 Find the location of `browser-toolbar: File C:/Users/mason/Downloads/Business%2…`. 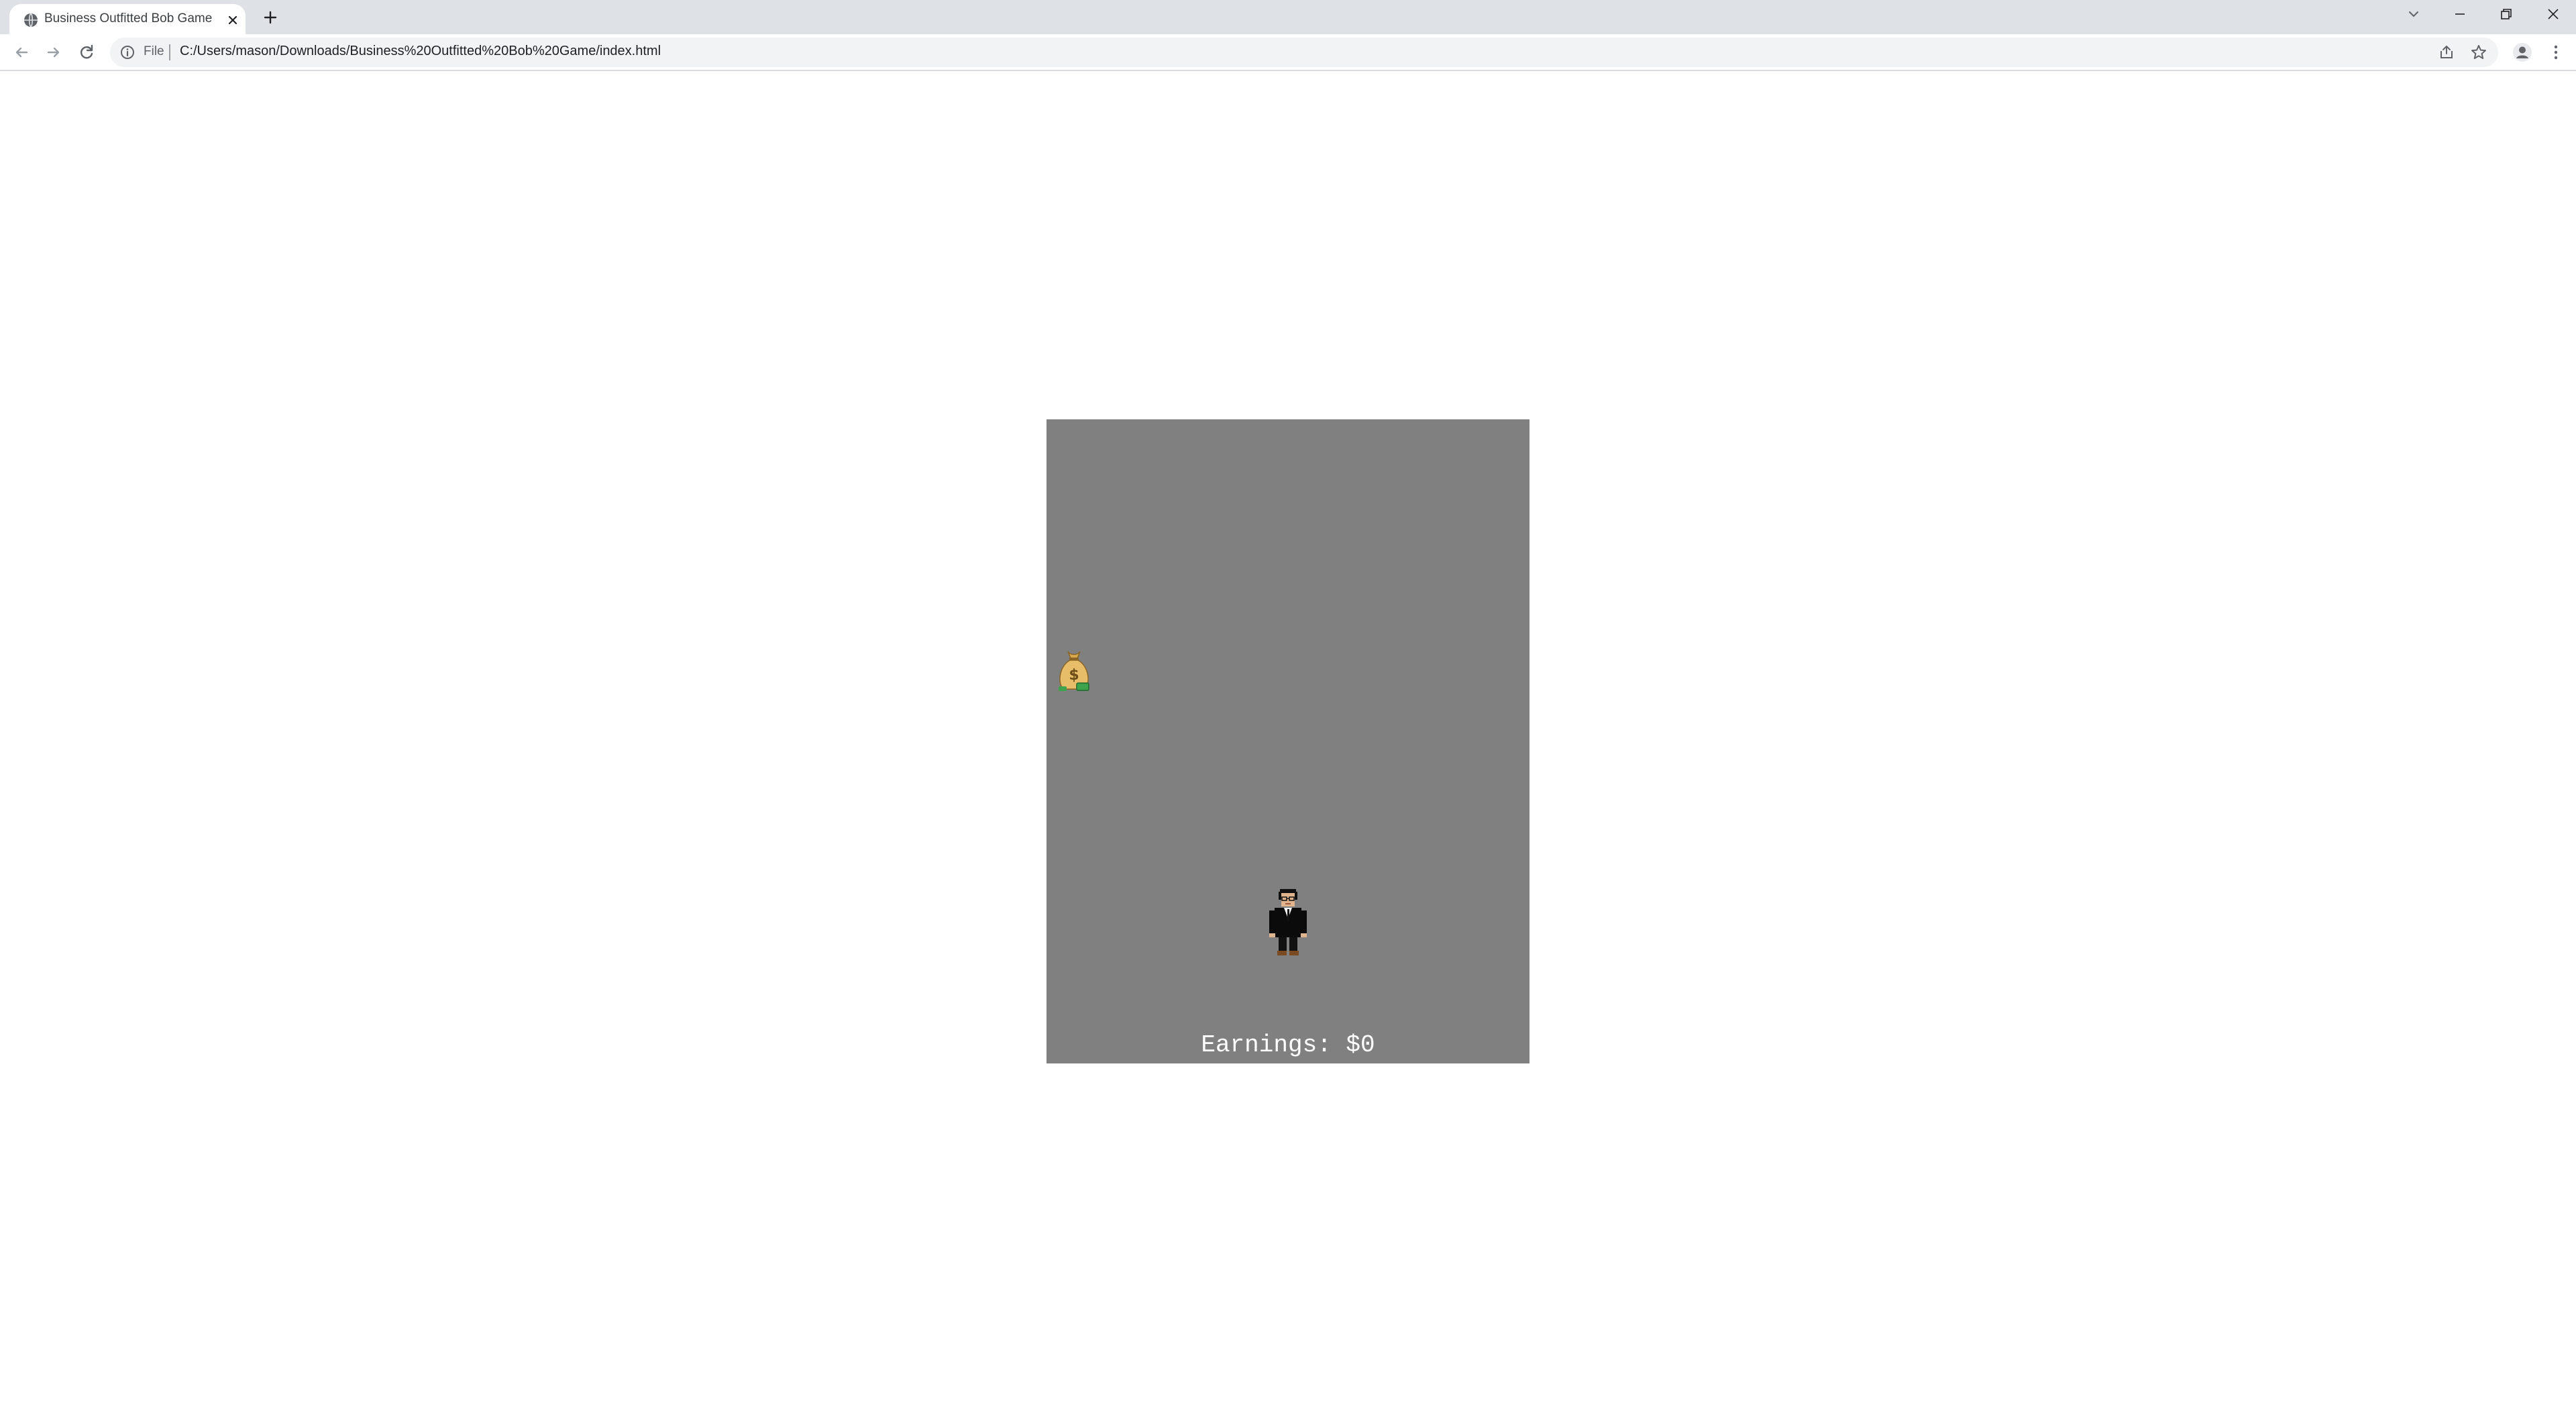

browser-toolbar: File C:/Users/mason/Downloads/Business%2… is located at coordinates (1288, 52).